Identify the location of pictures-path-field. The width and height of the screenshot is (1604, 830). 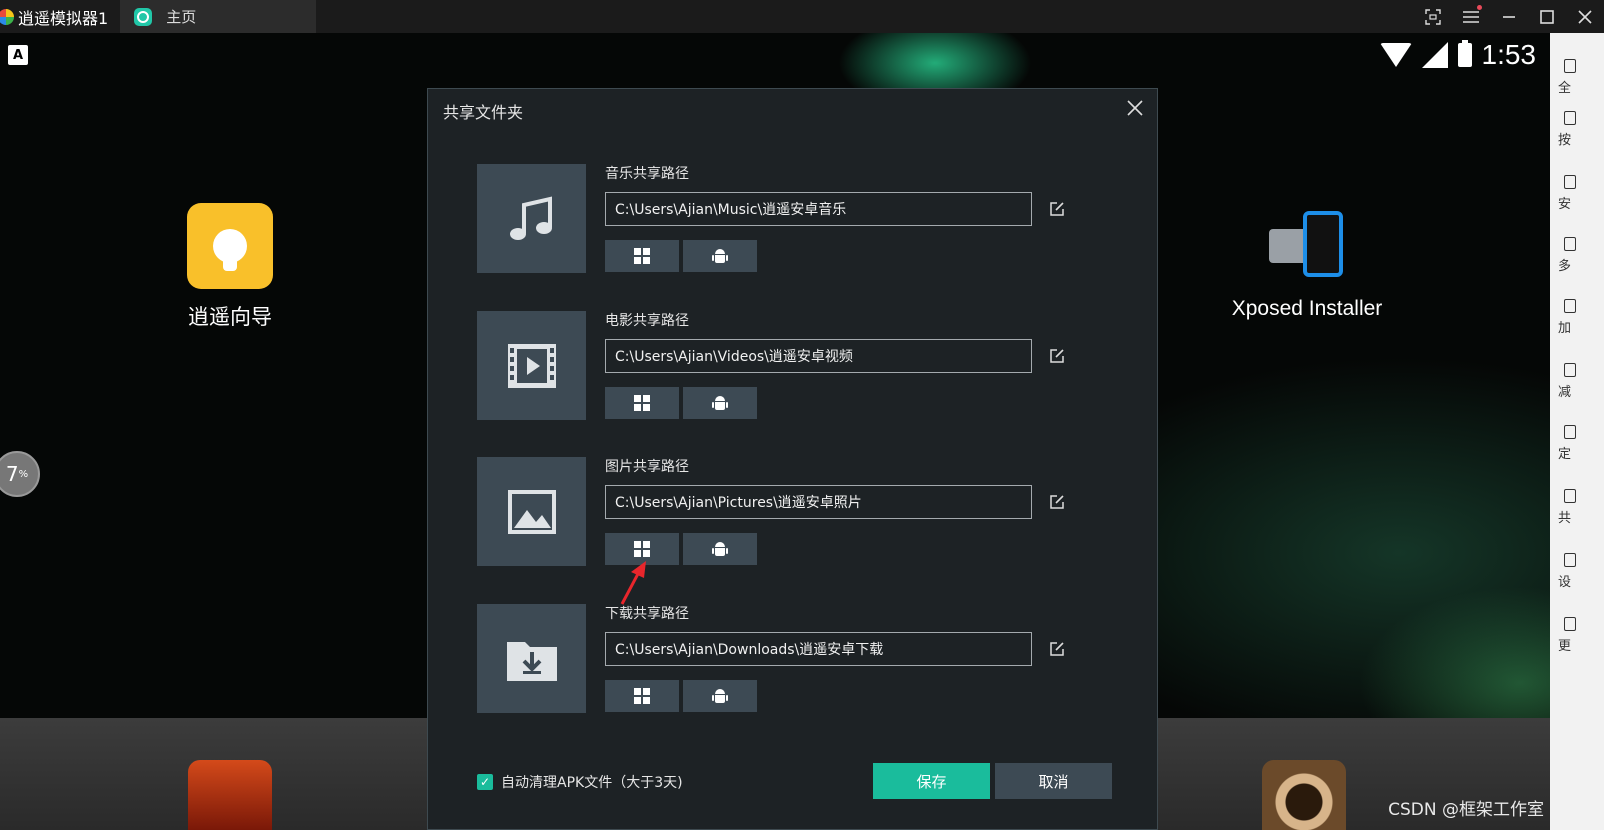
(818, 502).